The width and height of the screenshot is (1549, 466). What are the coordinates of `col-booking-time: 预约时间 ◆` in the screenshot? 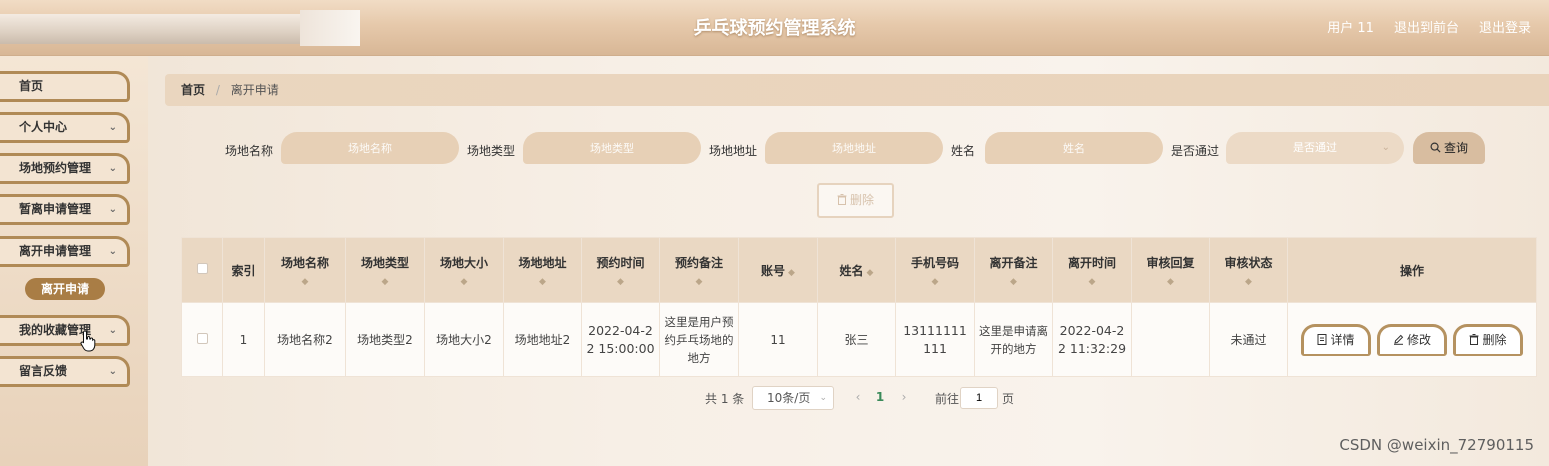 It's located at (620, 270).